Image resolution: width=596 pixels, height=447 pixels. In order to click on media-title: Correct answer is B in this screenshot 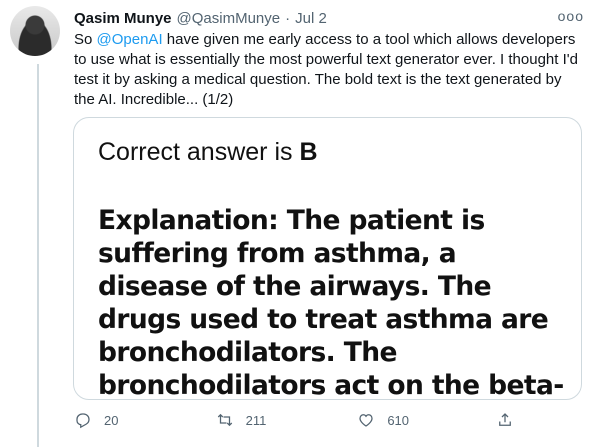, I will do `click(208, 152)`.